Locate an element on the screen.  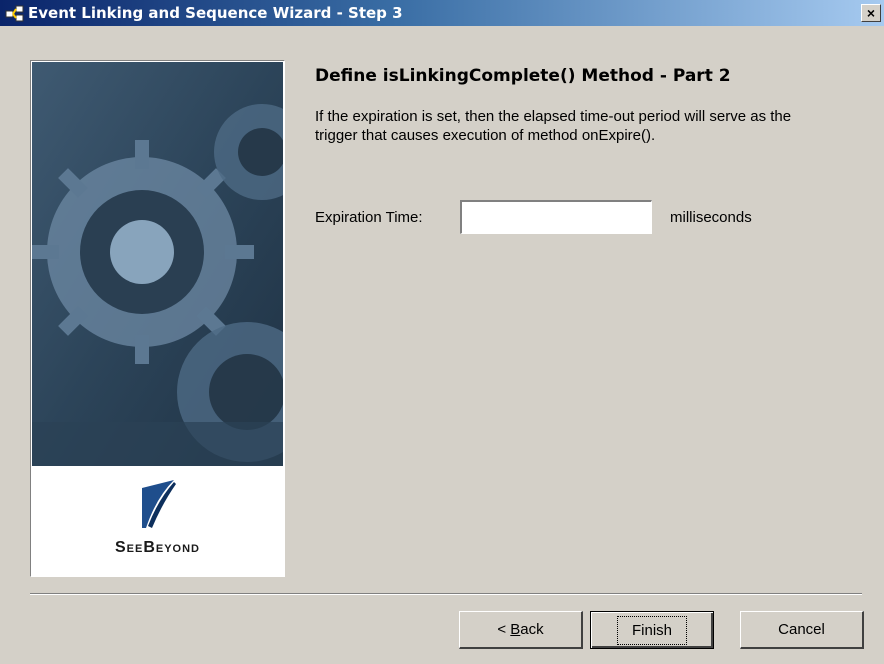
finish-label: Finish is located at coordinates (651, 630).